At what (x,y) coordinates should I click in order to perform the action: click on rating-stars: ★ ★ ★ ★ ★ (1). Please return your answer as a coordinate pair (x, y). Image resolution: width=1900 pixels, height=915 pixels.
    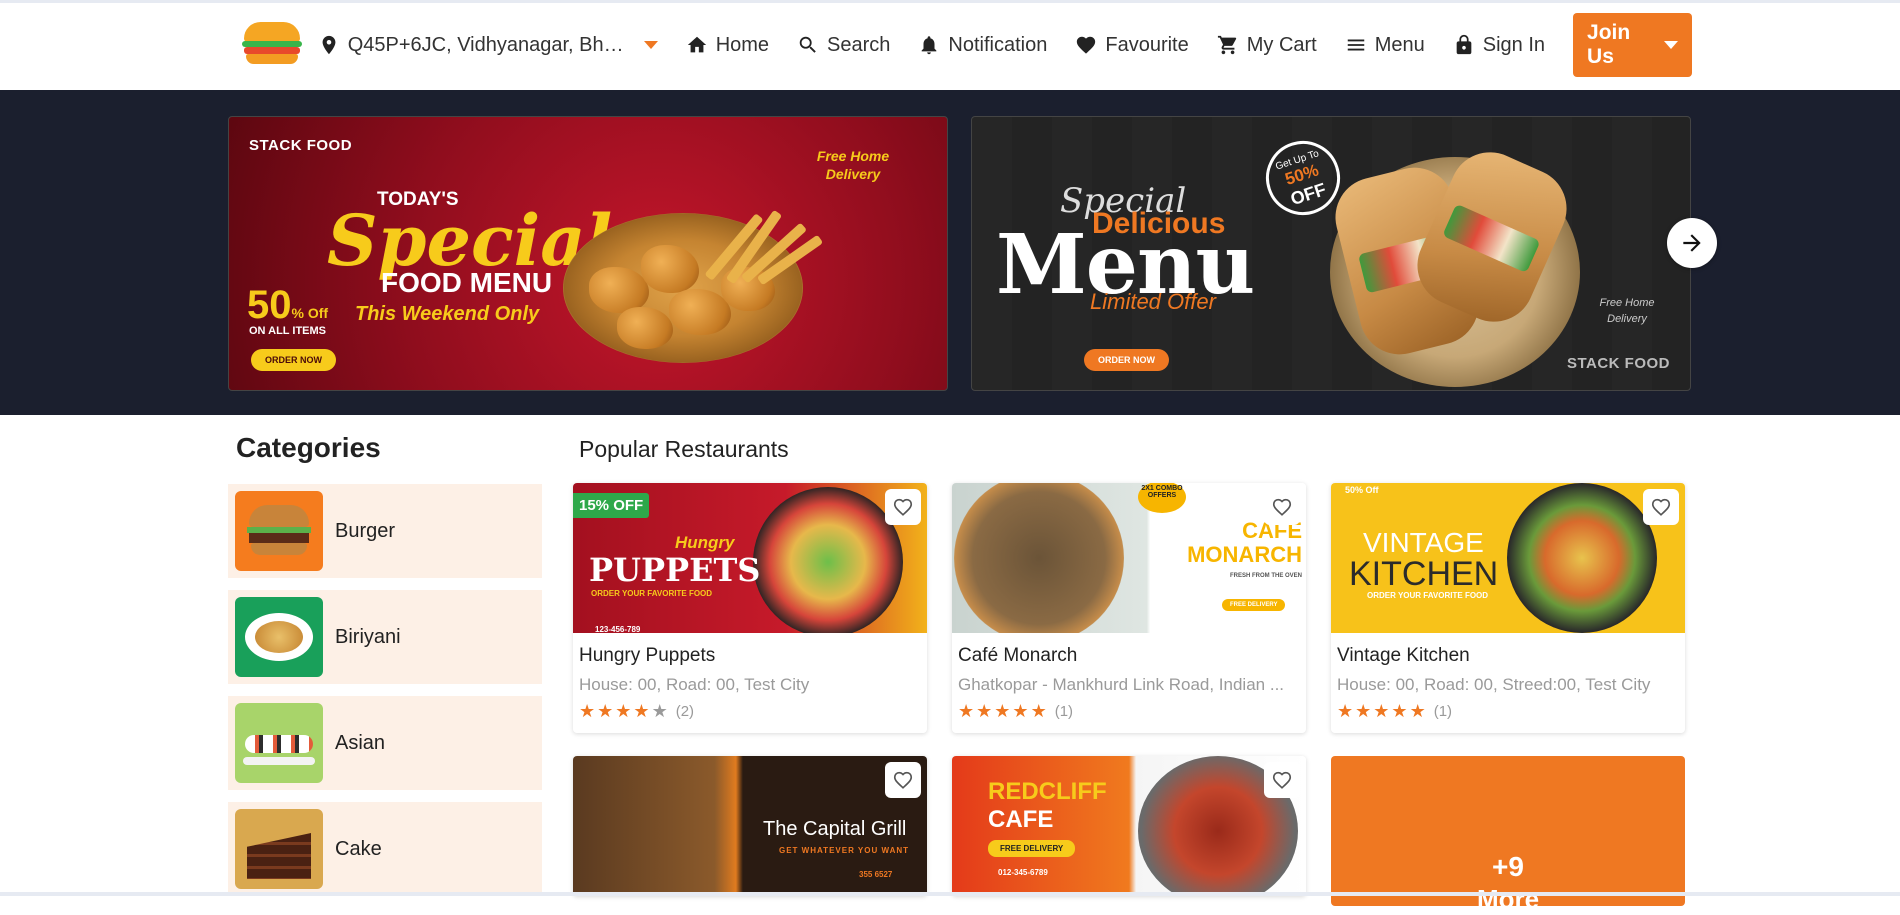
    Looking at the image, I should click on (1015, 711).